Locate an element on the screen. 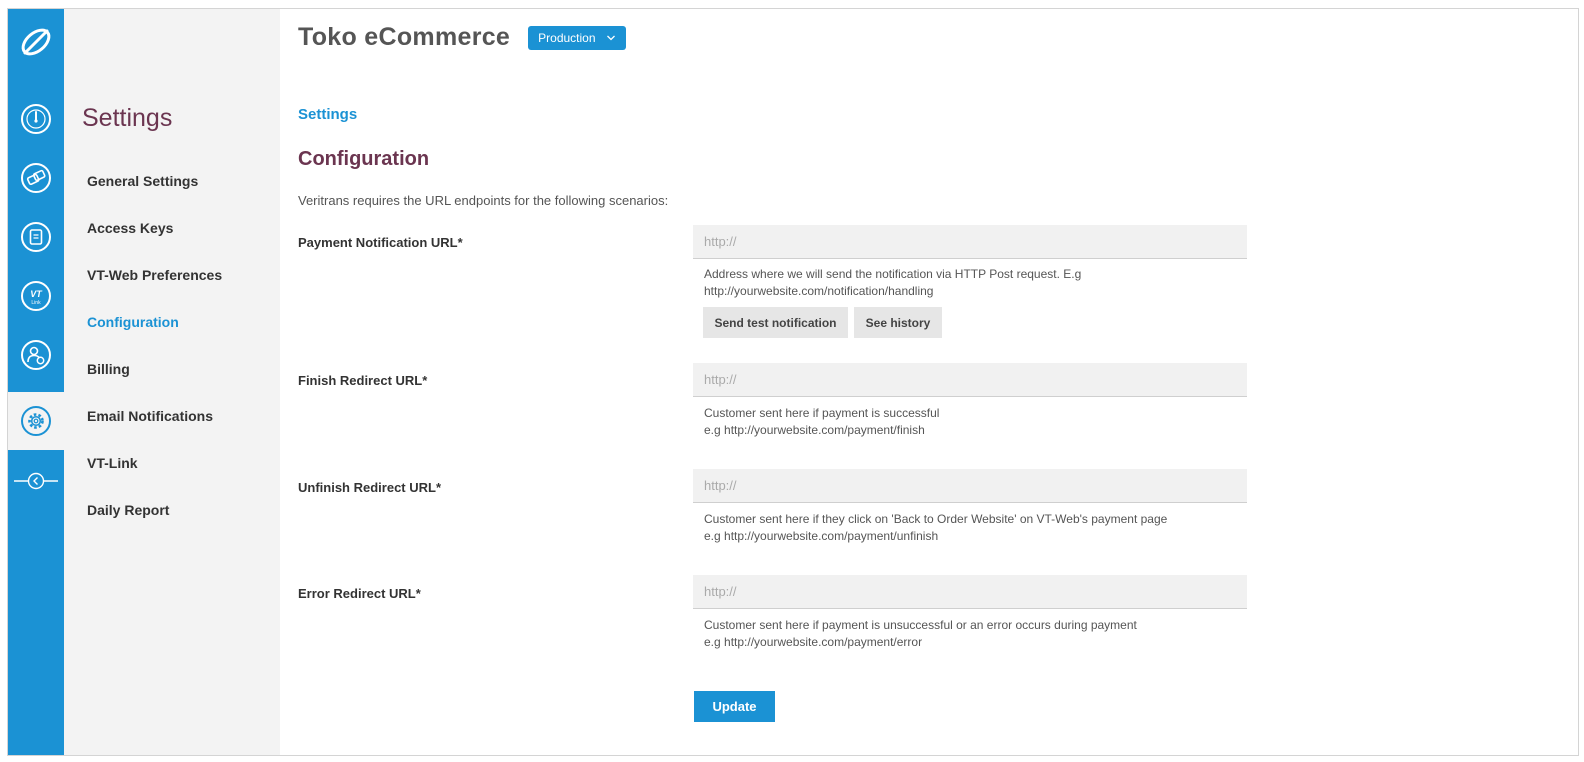 The height and width of the screenshot is (762, 1584). sidebar-item-daily-report: Daily Report is located at coordinates (154, 521).